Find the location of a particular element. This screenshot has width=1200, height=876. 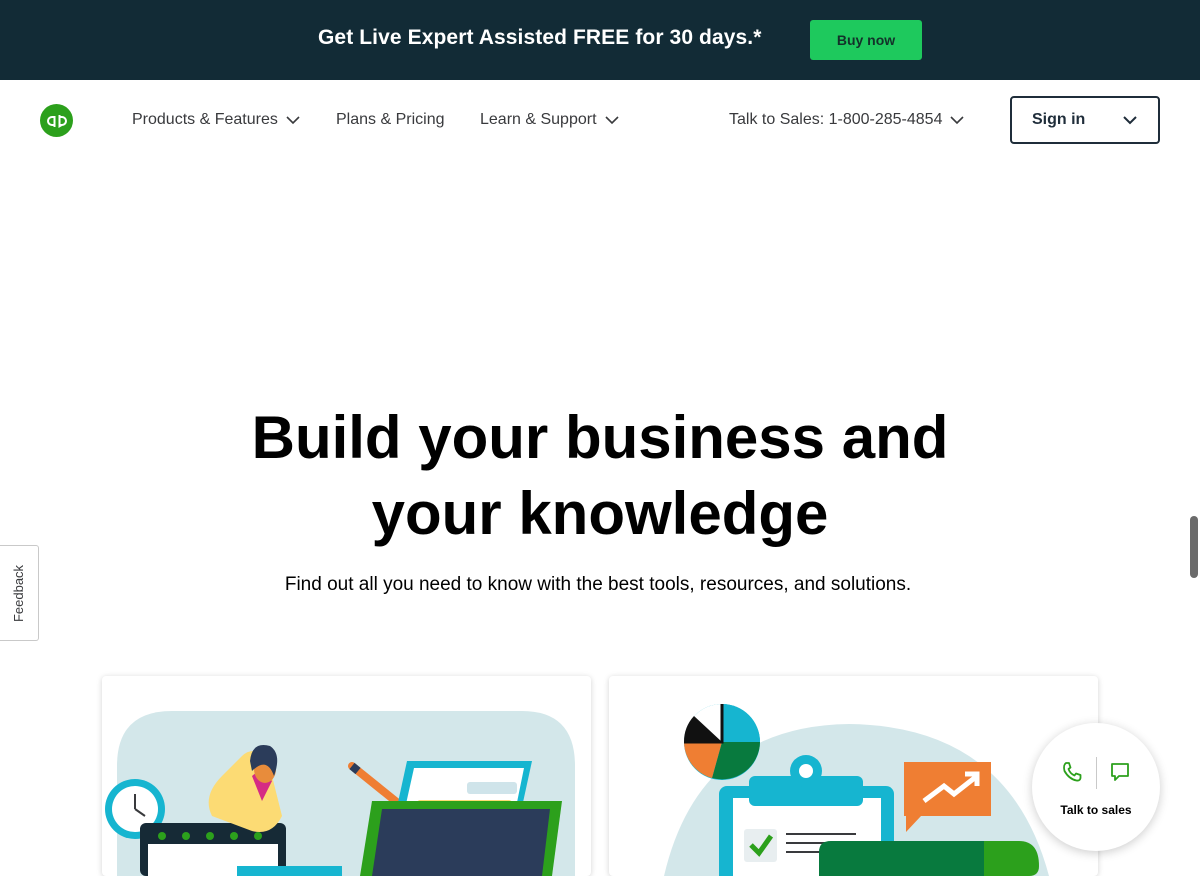

talk-to-sales-dropdown: Talk to Sales: 1-800-285-4854 is located at coordinates (847, 120).